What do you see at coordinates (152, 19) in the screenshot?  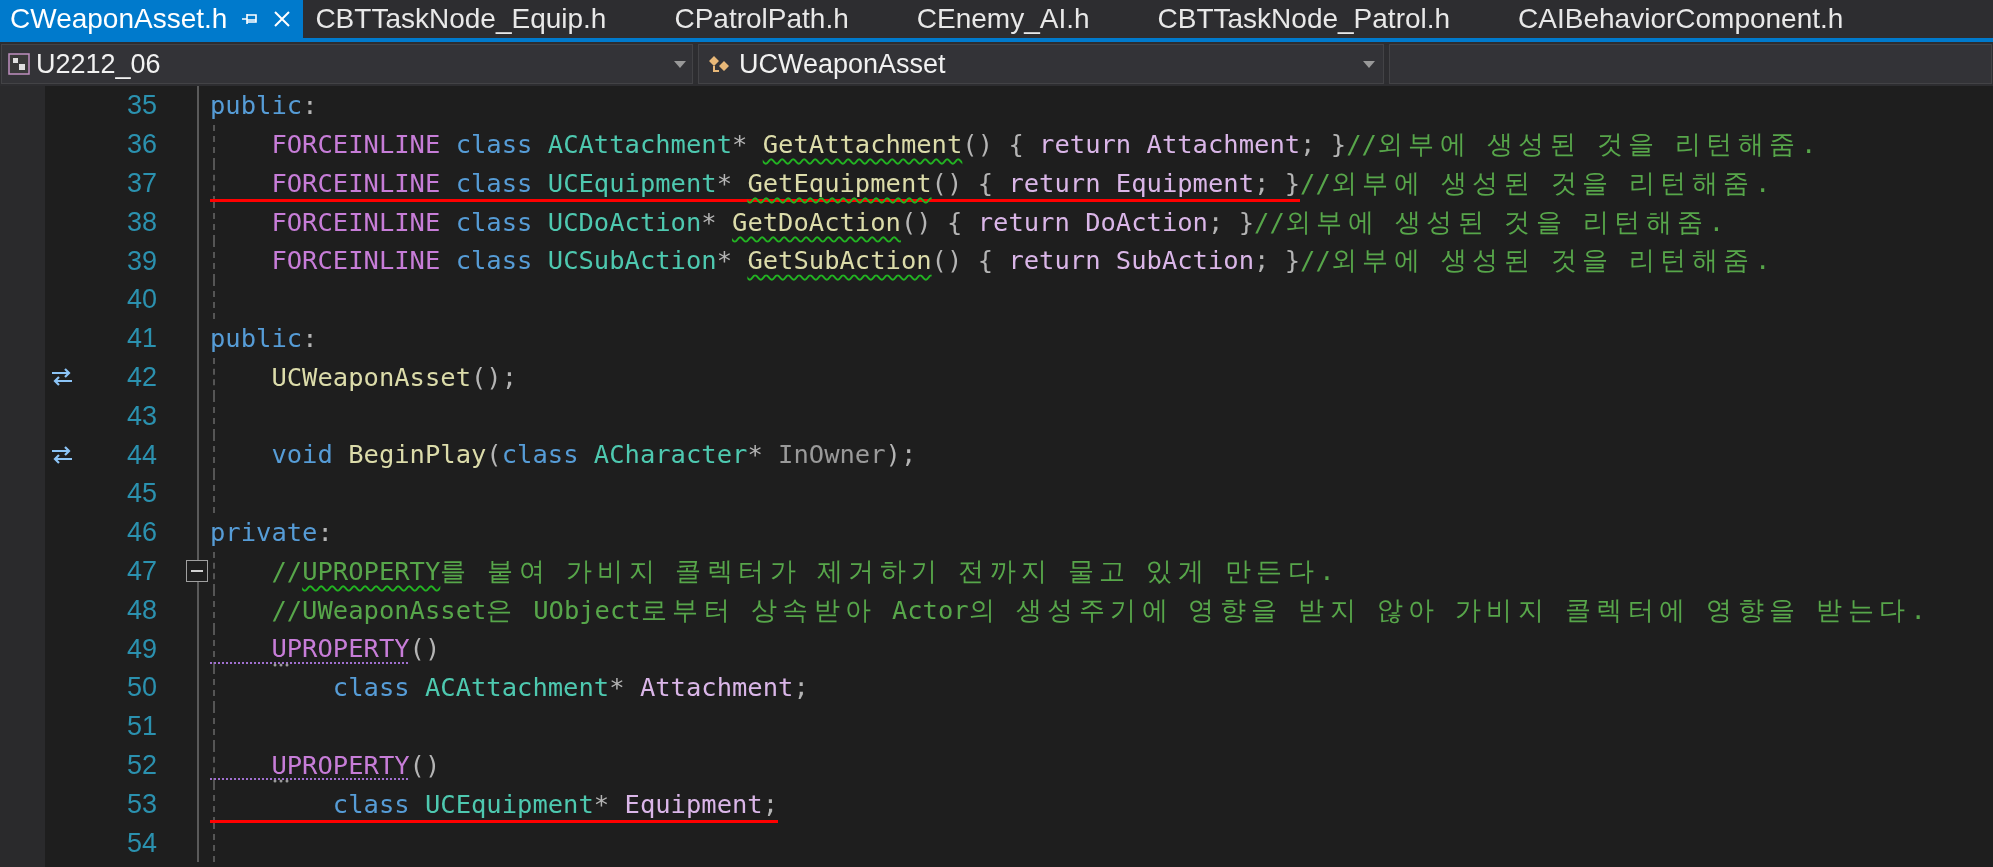 I see `file-tab: CWeaponAsset.h` at bounding box center [152, 19].